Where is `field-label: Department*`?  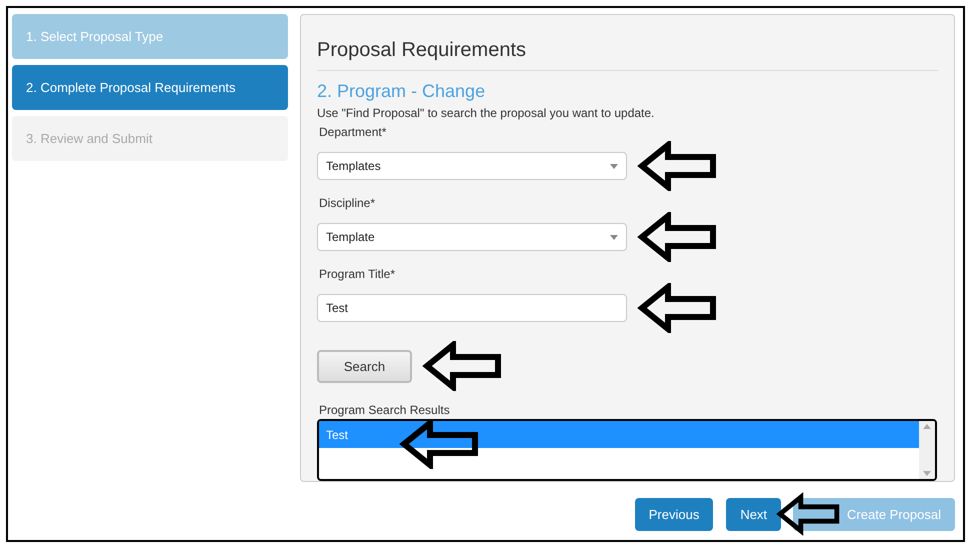
field-label: Department* is located at coordinates (353, 132).